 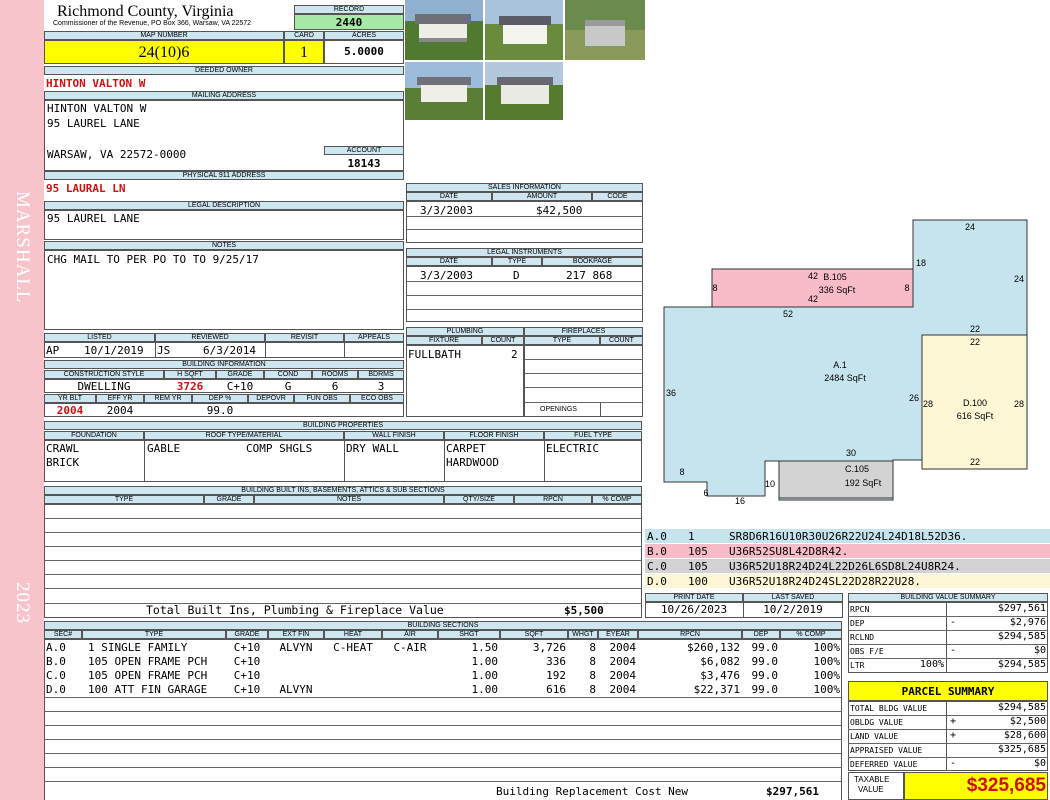 What do you see at coordinates (322, 398) in the screenshot?
I see `funobs-label: FUN OBS` at bounding box center [322, 398].